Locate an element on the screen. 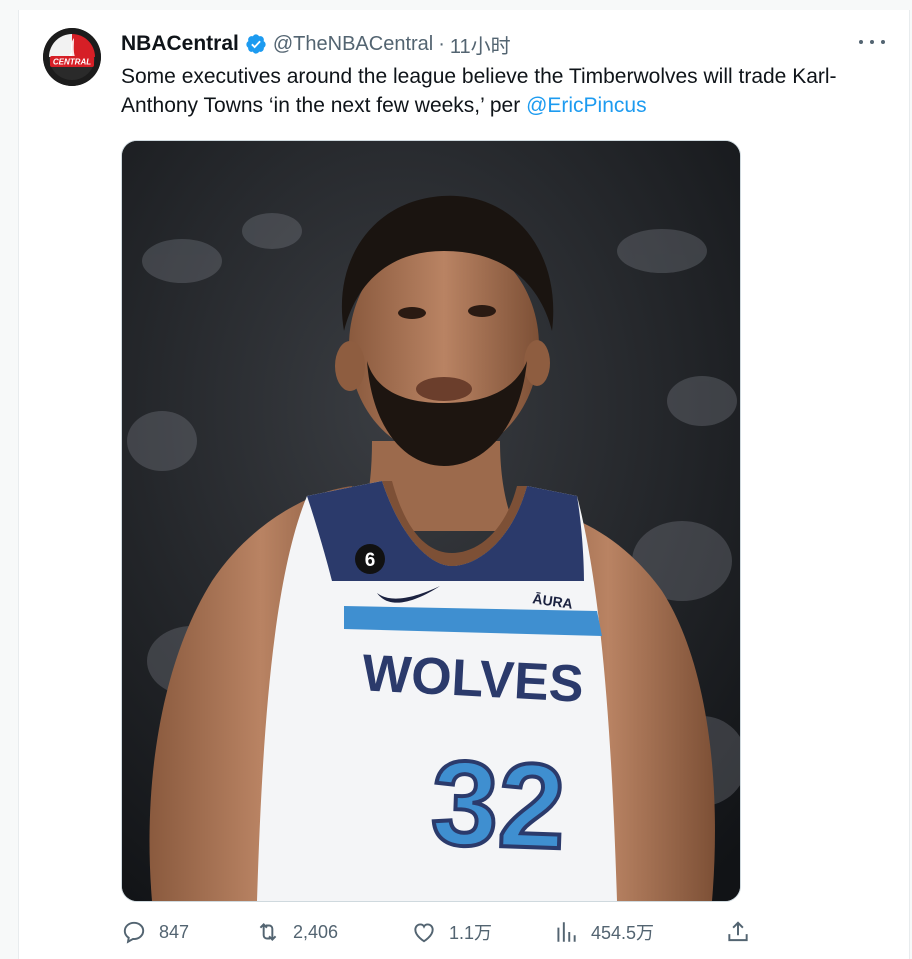  jersey-number: 32 is located at coordinates (498, 805).